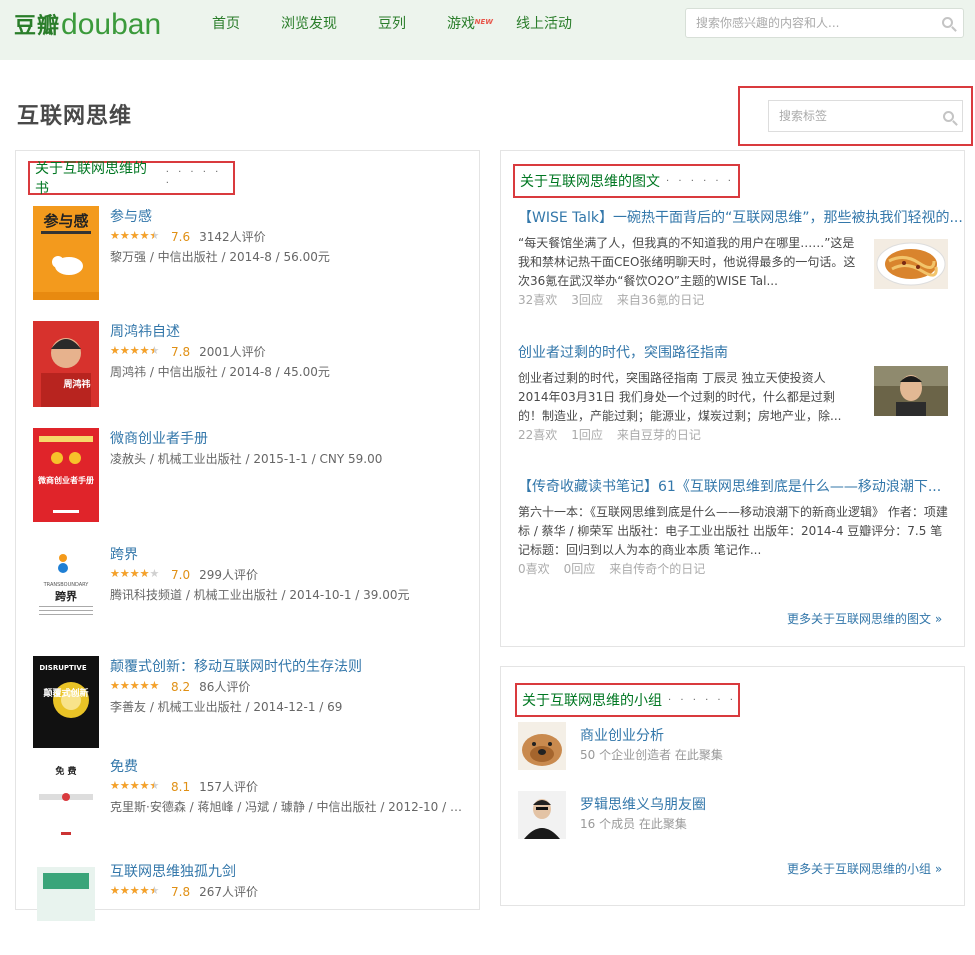  What do you see at coordinates (131, 216) in the screenshot?
I see `book-title: 参与感` at bounding box center [131, 216].